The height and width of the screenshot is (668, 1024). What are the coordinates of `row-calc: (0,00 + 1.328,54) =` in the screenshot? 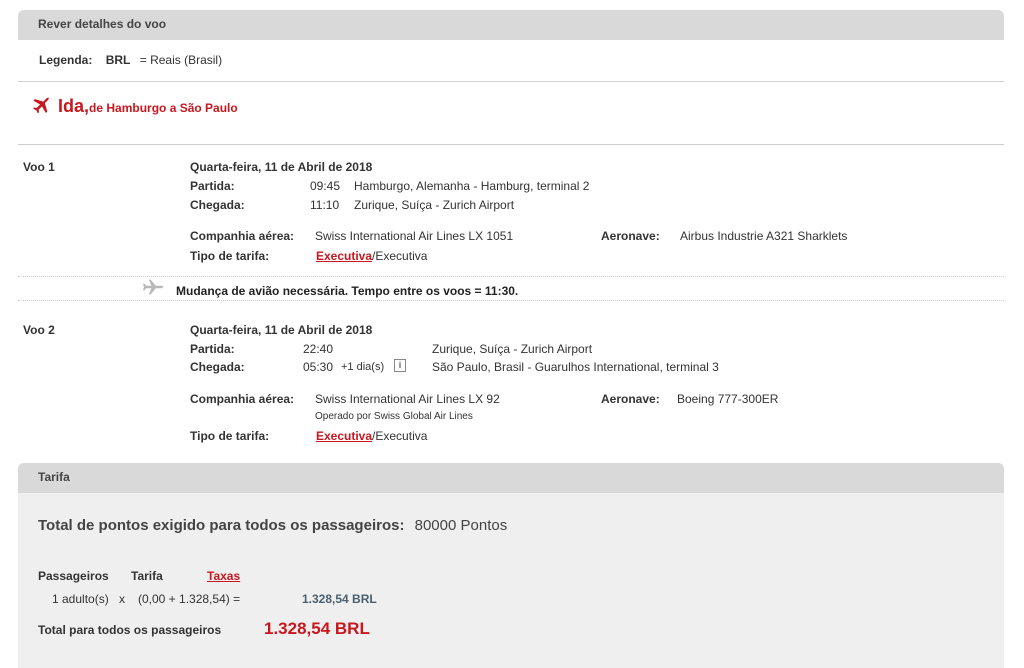 It's located at (189, 599).